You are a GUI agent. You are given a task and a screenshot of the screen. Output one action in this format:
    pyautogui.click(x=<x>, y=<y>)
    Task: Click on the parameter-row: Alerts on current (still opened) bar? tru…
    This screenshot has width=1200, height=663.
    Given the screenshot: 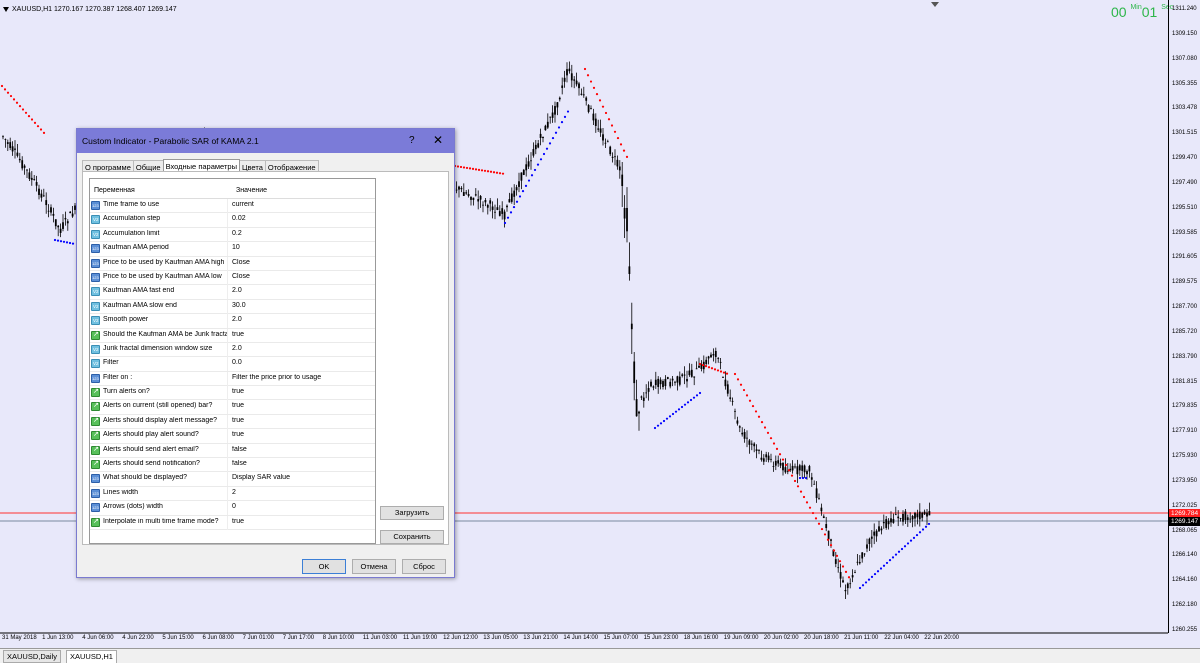 What is the action you would take?
    pyautogui.click(x=232, y=407)
    